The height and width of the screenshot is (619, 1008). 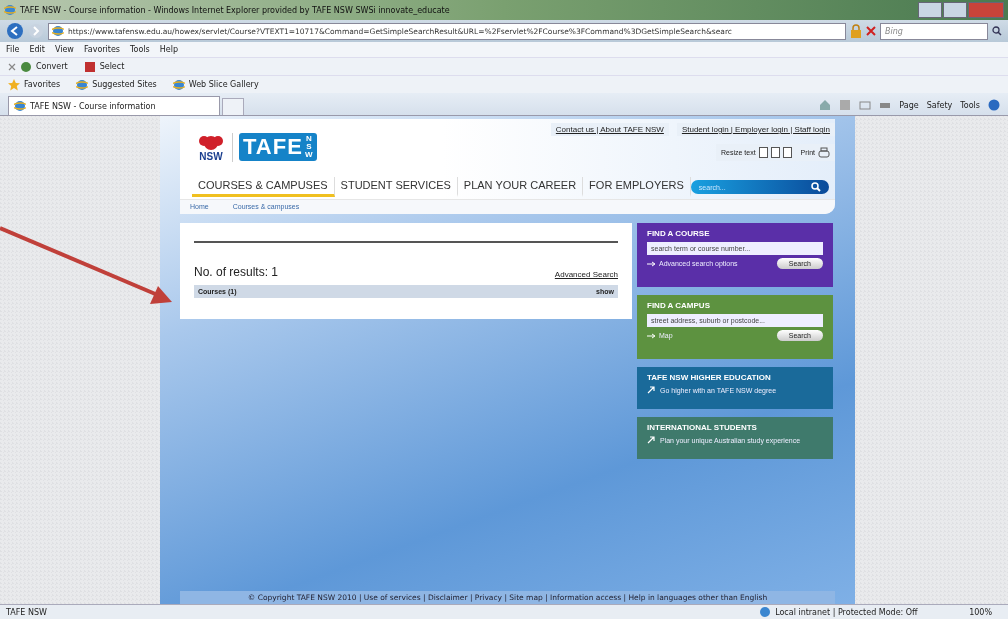 What do you see at coordinates (308, 147) in the screenshot?
I see `logo-subtext: NSW` at bounding box center [308, 147].